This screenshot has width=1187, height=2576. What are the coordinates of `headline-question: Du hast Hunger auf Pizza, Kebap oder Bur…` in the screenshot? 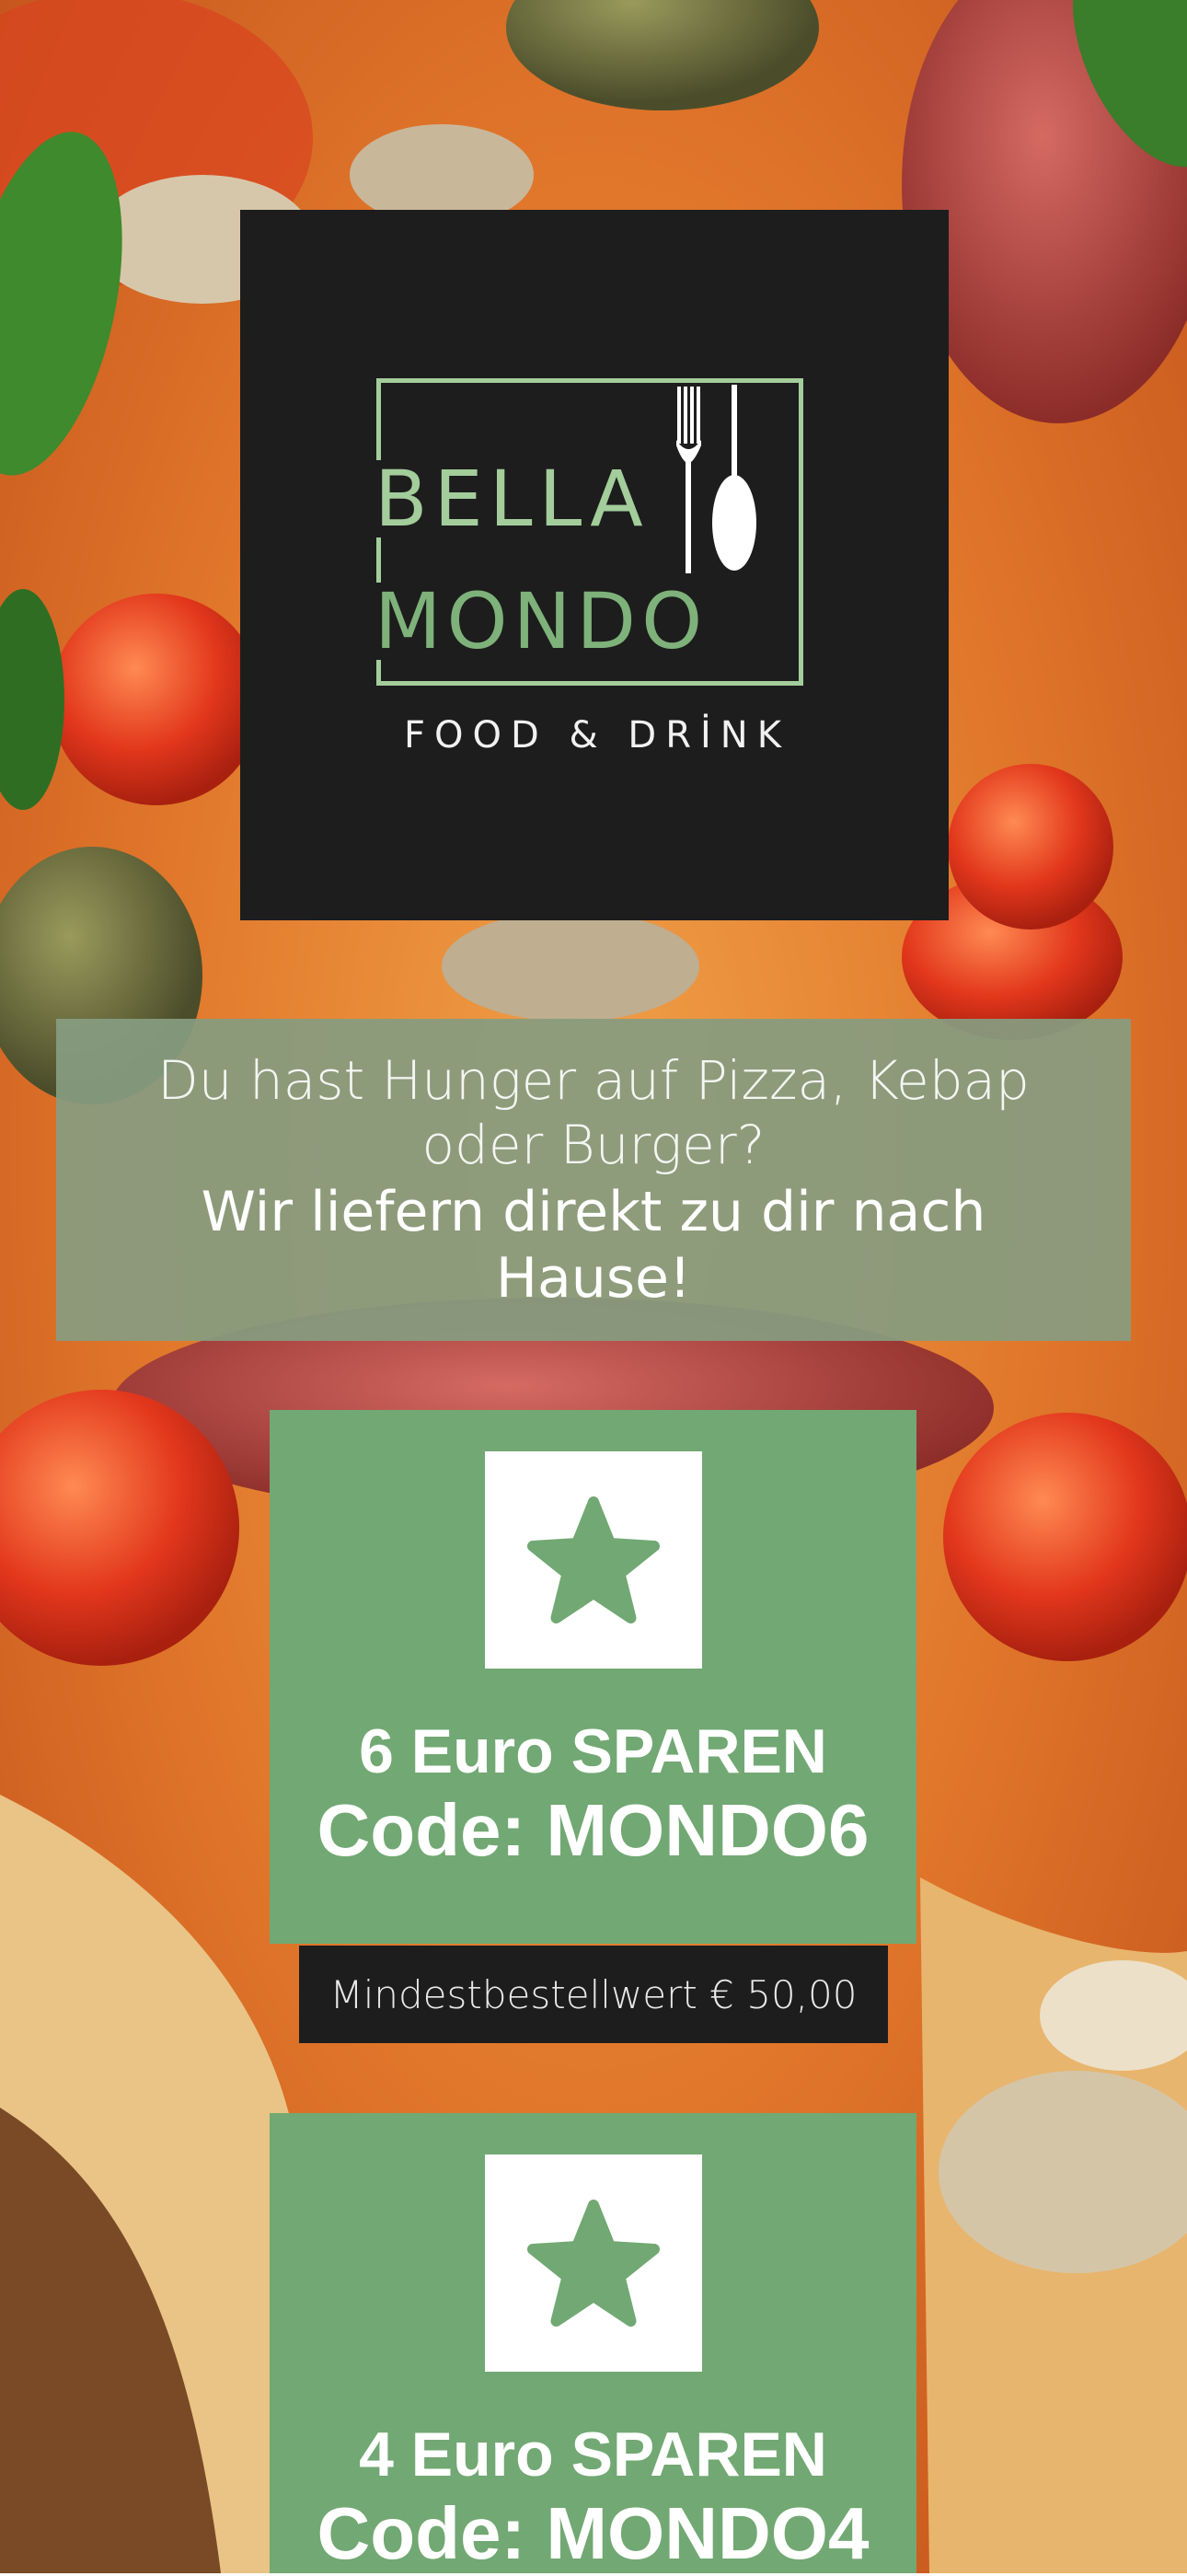 It's located at (593, 1113).